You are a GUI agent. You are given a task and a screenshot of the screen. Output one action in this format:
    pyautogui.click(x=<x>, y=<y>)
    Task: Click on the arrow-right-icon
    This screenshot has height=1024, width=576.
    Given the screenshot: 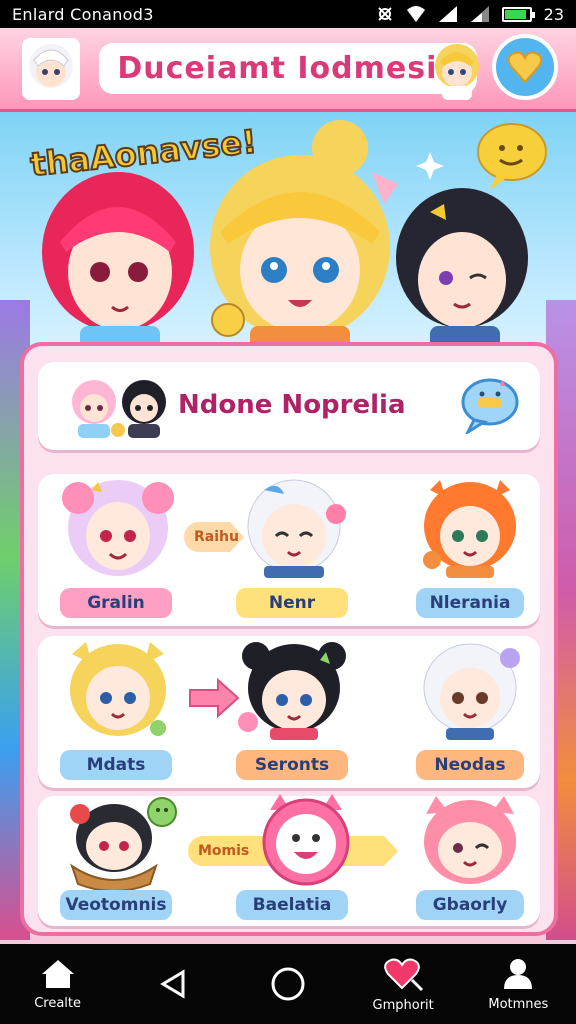 What is the action you would take?
    pyautogui.click(x=214, y=698)
    